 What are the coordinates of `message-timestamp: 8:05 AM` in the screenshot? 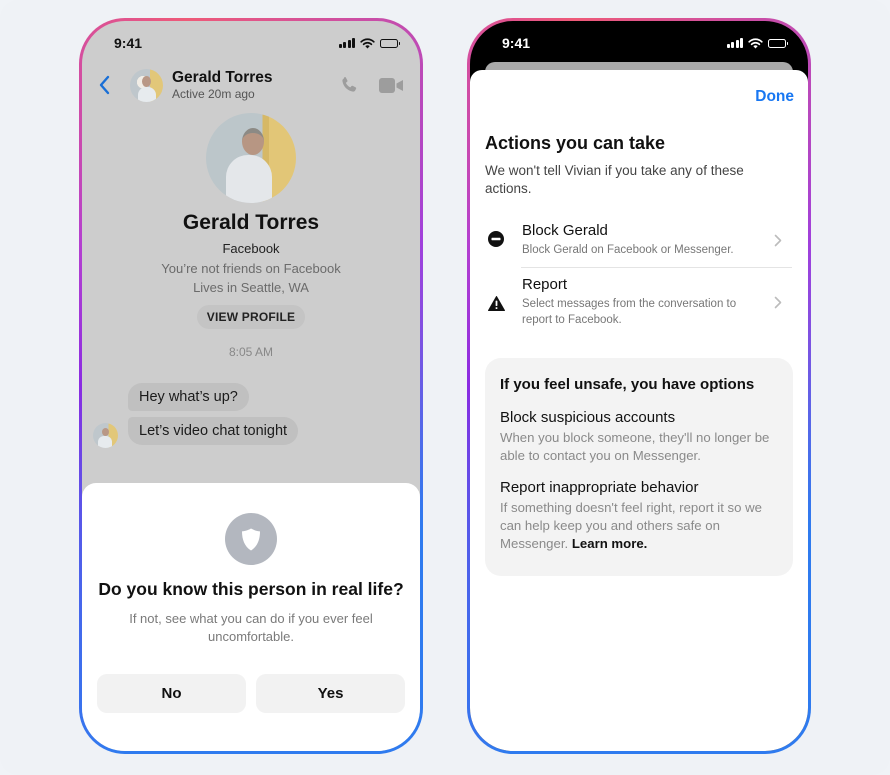 It's located at (251, 352).